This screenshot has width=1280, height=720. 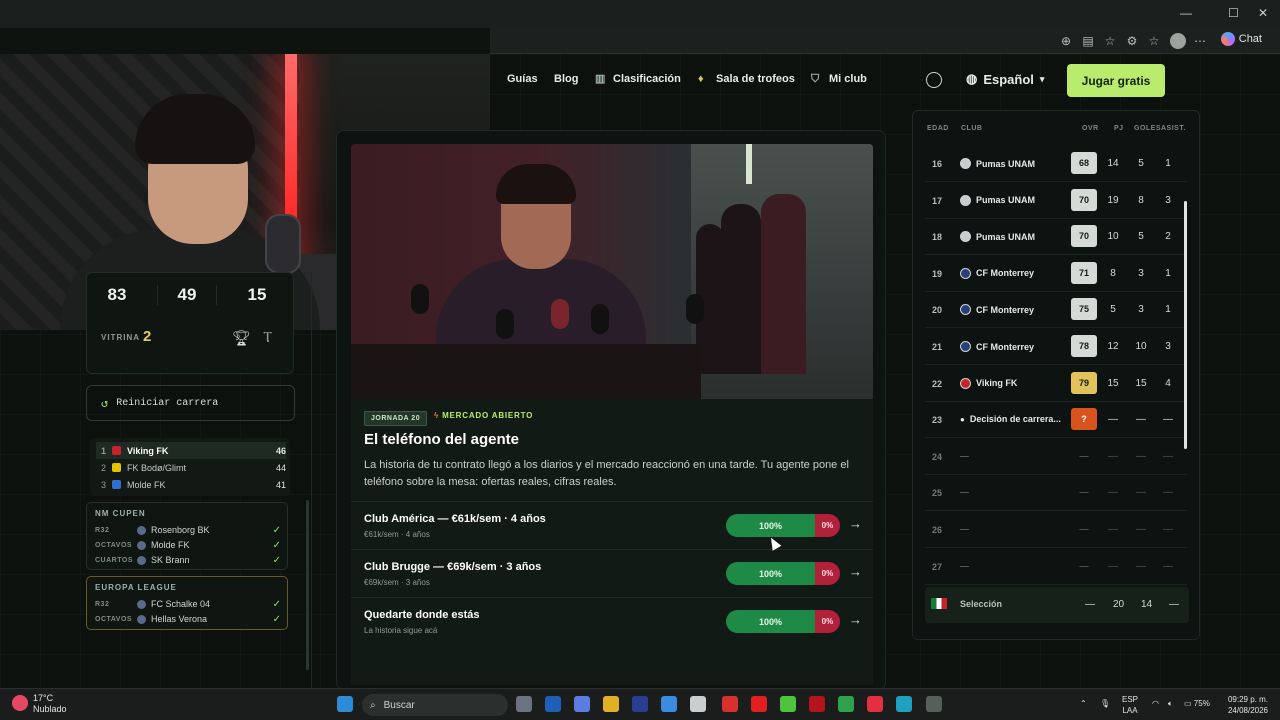 I want to click on maximize-button: ☐, so click(x=1233, y=13).